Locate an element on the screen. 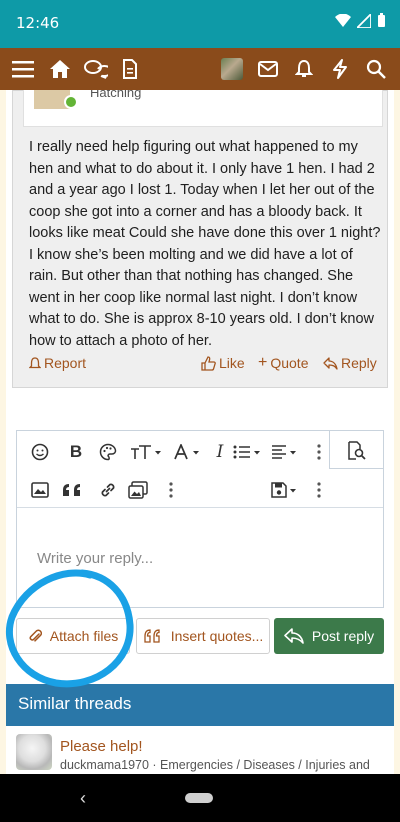 This screenshot has width=400, height=822. post-actions: Report Like + Quote Reply is located at coordinates (204, 365).